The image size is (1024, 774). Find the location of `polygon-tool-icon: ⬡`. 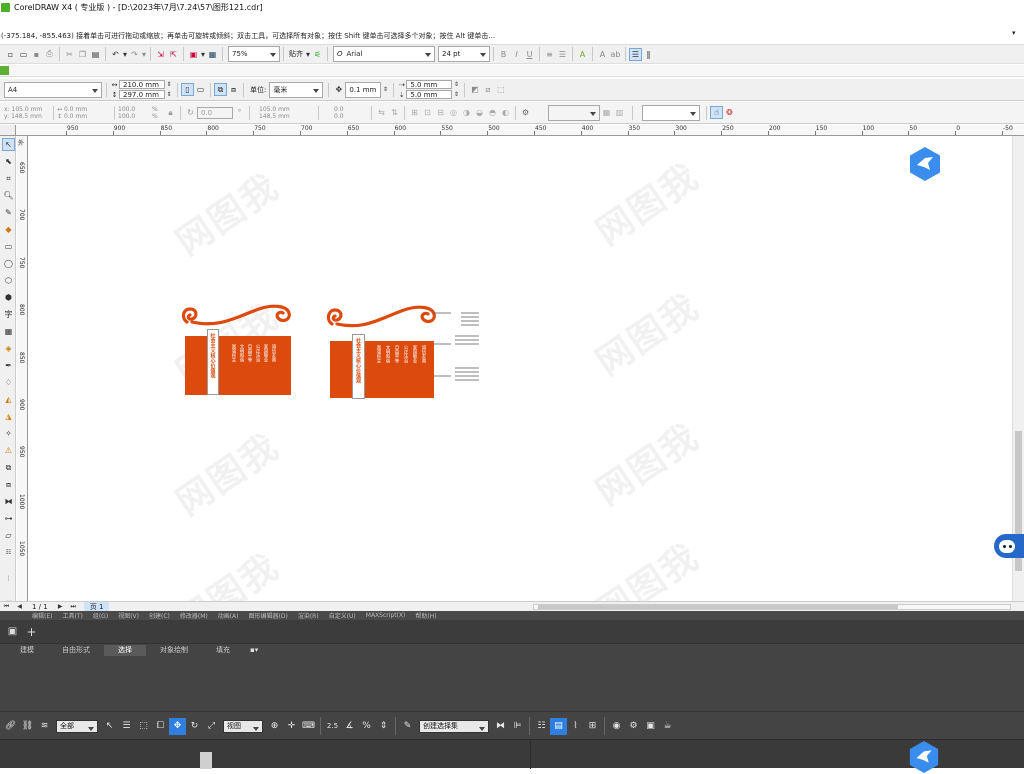

polygon-tool-icon: ⬡ is located at coordinates (8, 280).